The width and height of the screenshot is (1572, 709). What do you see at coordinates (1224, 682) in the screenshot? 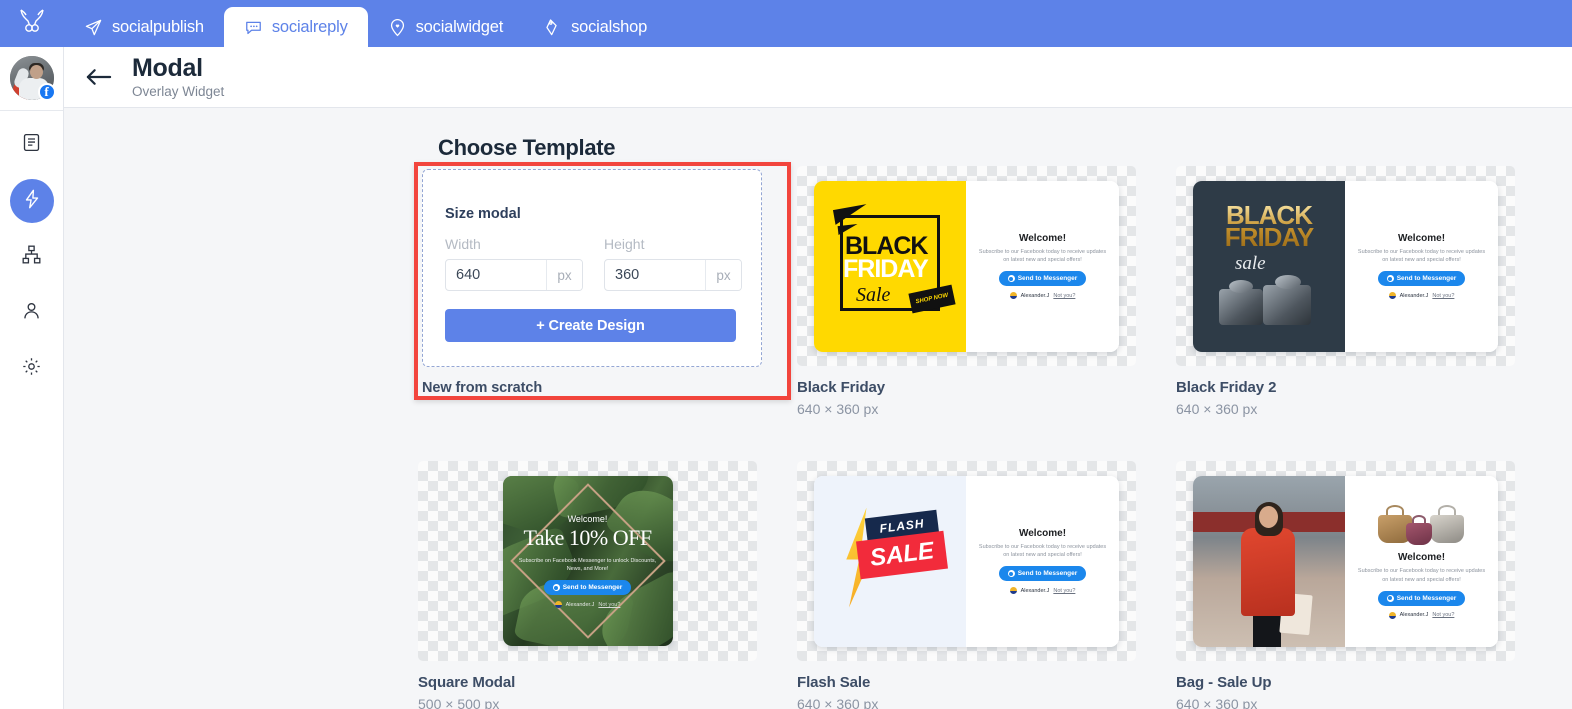
I see `template-name: Bag - Sale Up` at bounding box center [1224, 682].